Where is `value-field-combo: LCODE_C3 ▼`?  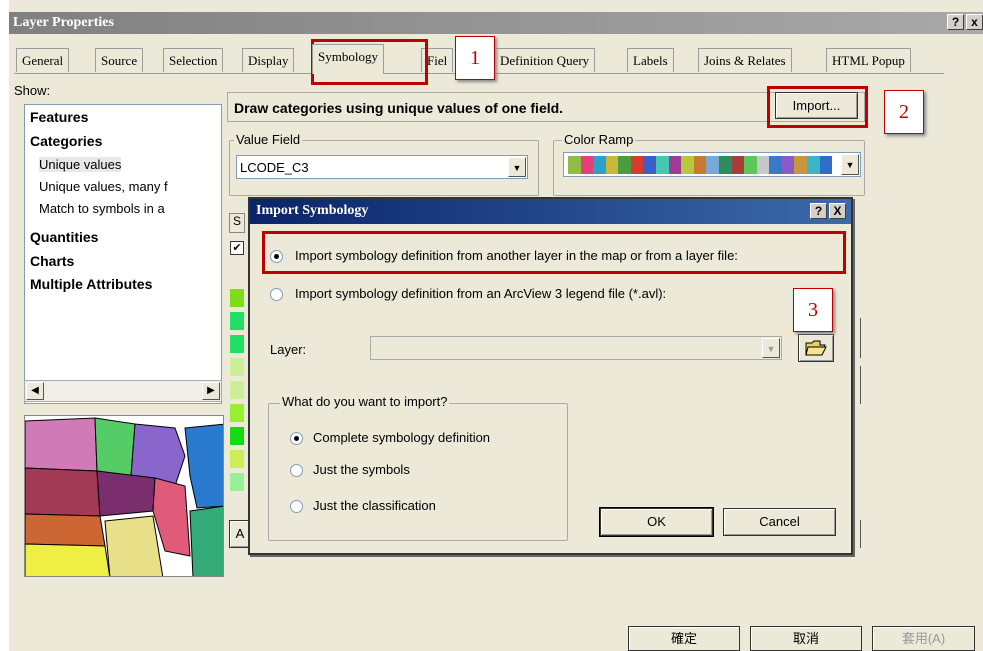
value-field-combo: LCODE_C3 ▼ is located at coordinates (382, 167).